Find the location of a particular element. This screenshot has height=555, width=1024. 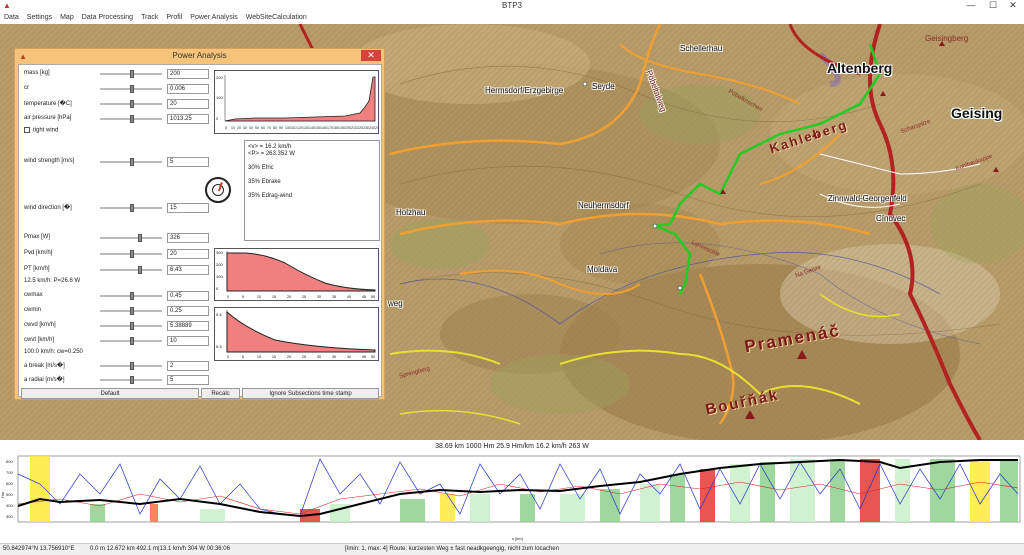

menu-profil: Profil is located at coordinates (174, 18).